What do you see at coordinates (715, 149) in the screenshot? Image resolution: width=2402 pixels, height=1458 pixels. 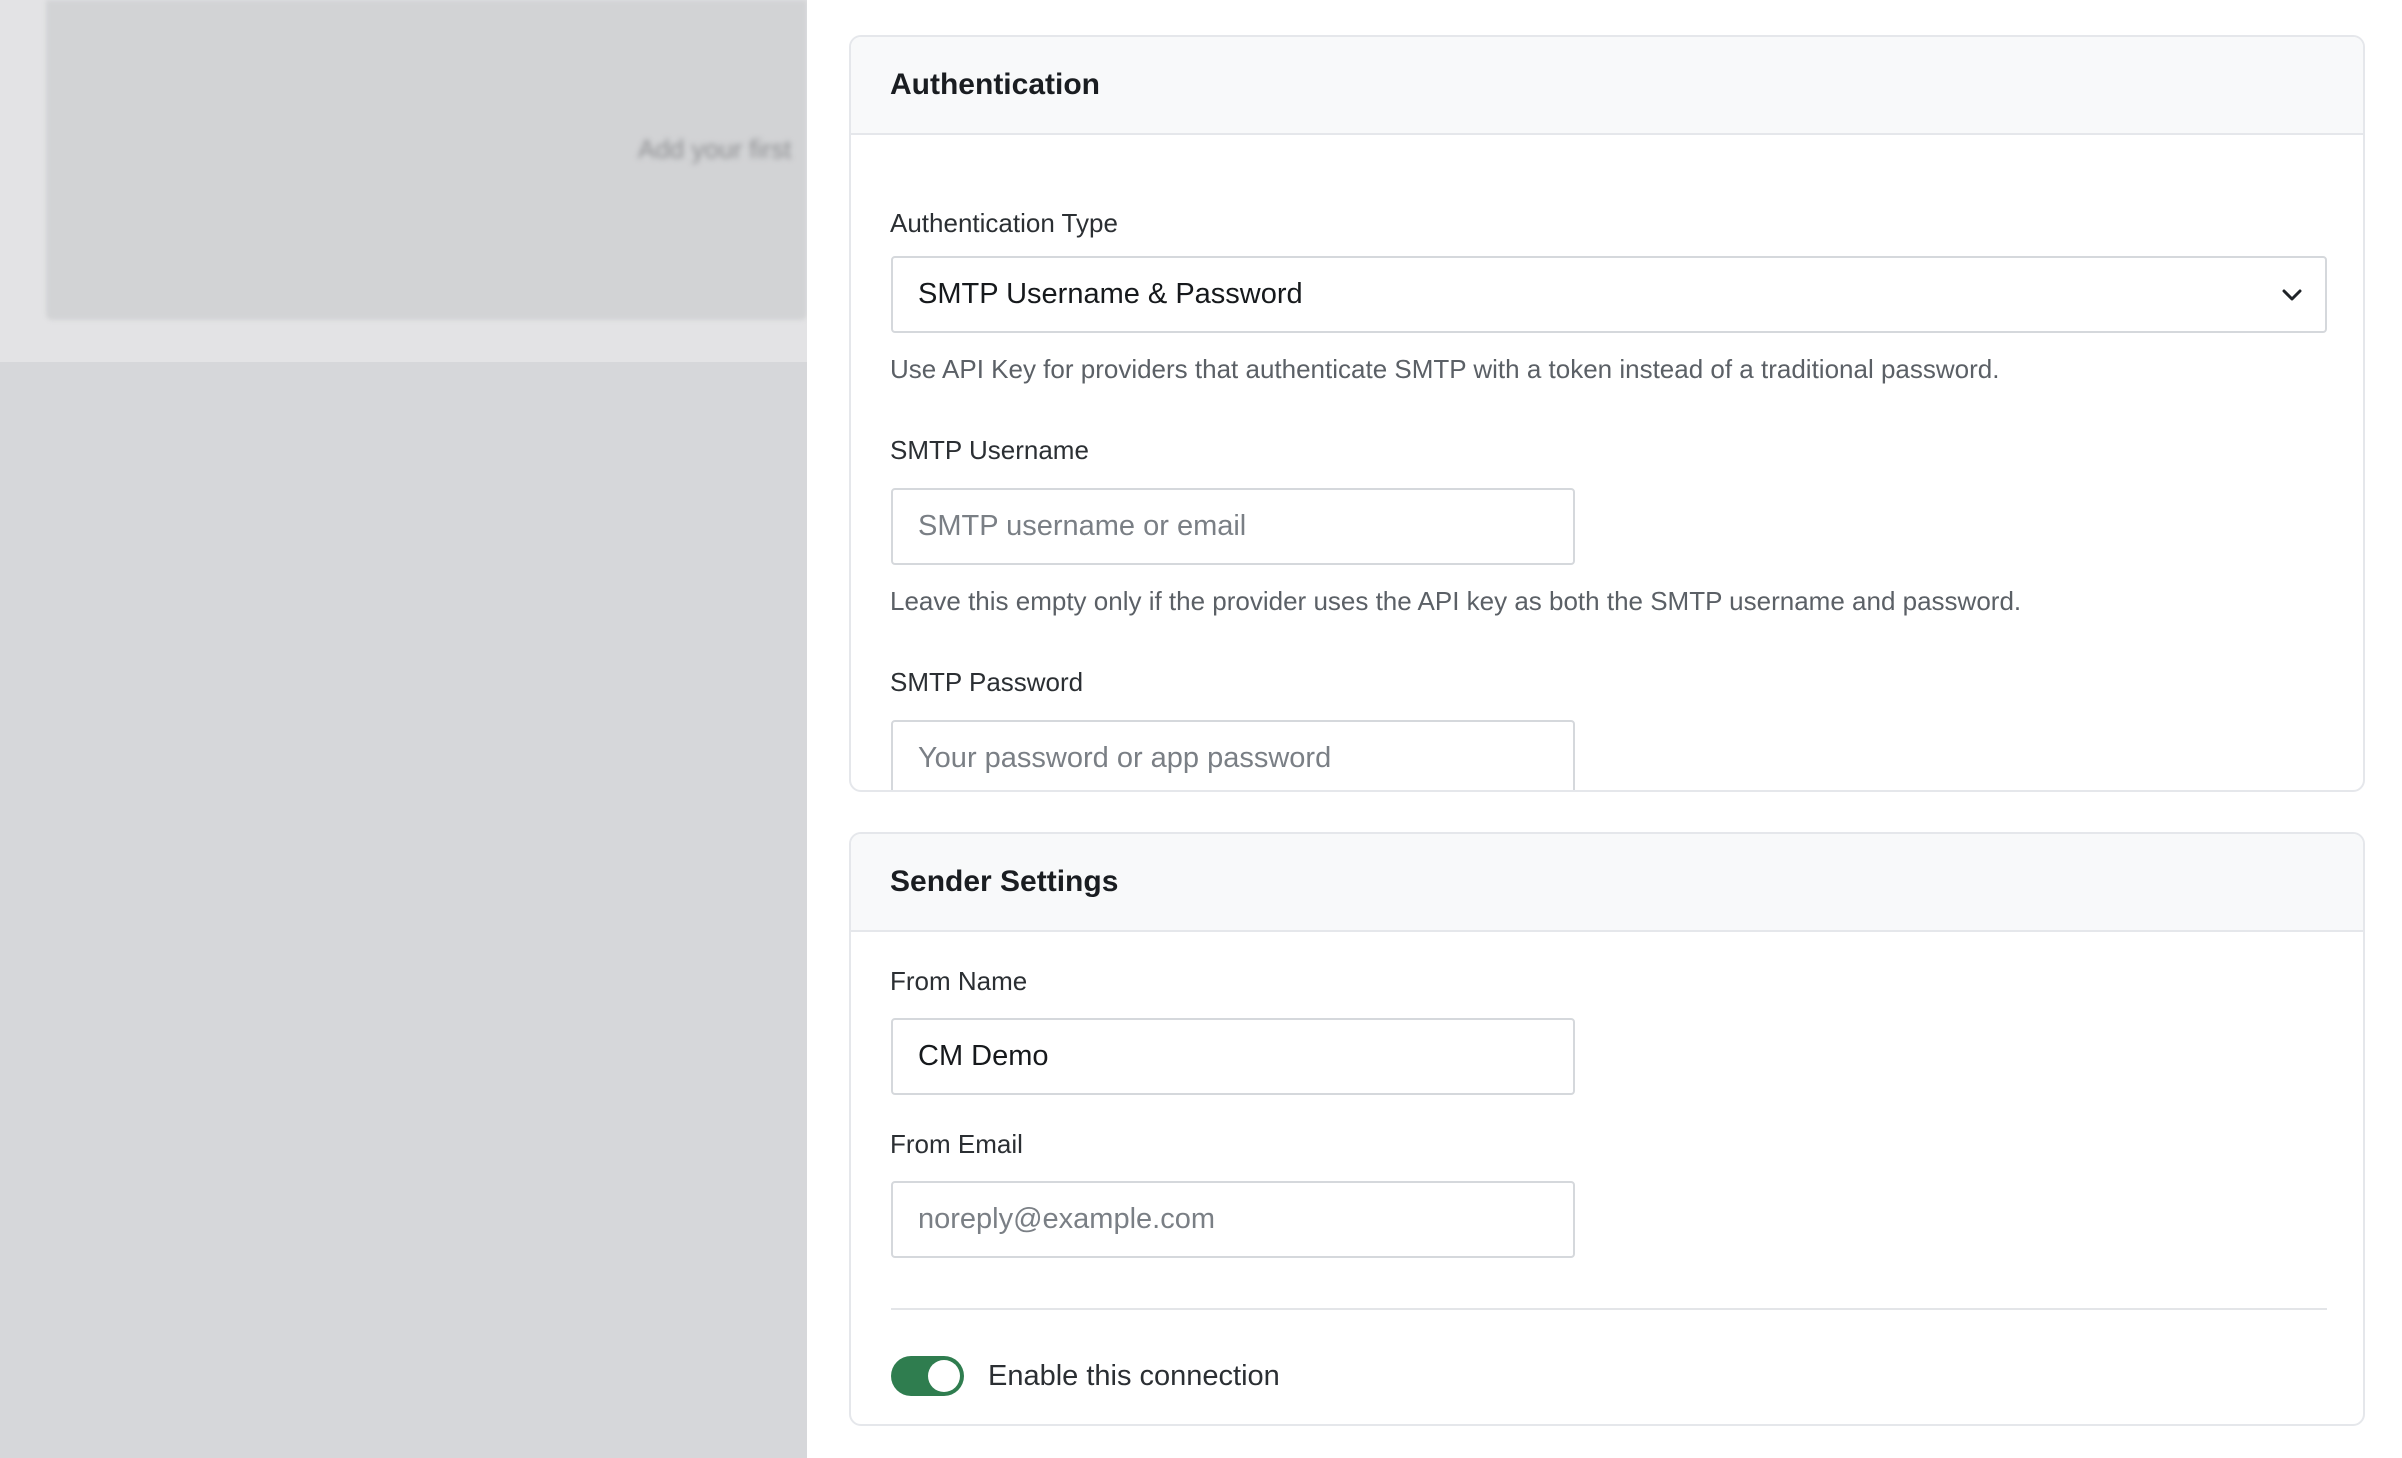 I see `background-empty-state-text: Add your first` at bounding box center [715, 149].